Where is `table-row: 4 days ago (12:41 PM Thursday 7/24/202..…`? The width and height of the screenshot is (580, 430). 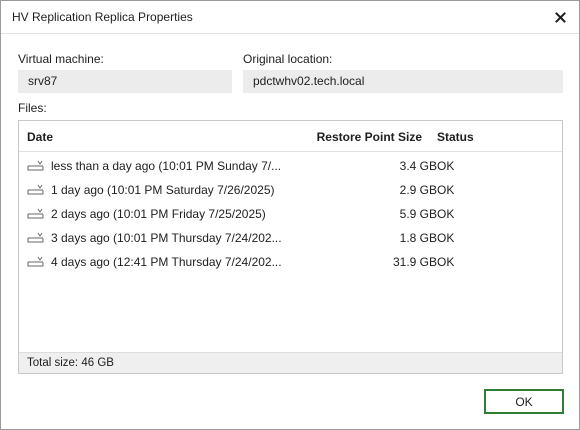 table-row: 4 days ago (12:41 PM Thursday 7/24/202..… is located at coordinates (290, 262).